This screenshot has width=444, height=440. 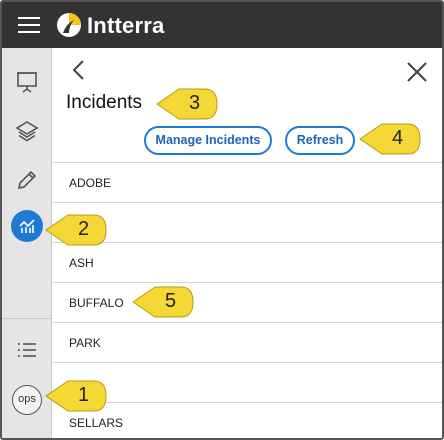 What do you see at coordinates (79, 70) in the screenshot?
I see `back-chevron-icon` at bounding box center [79, 70].